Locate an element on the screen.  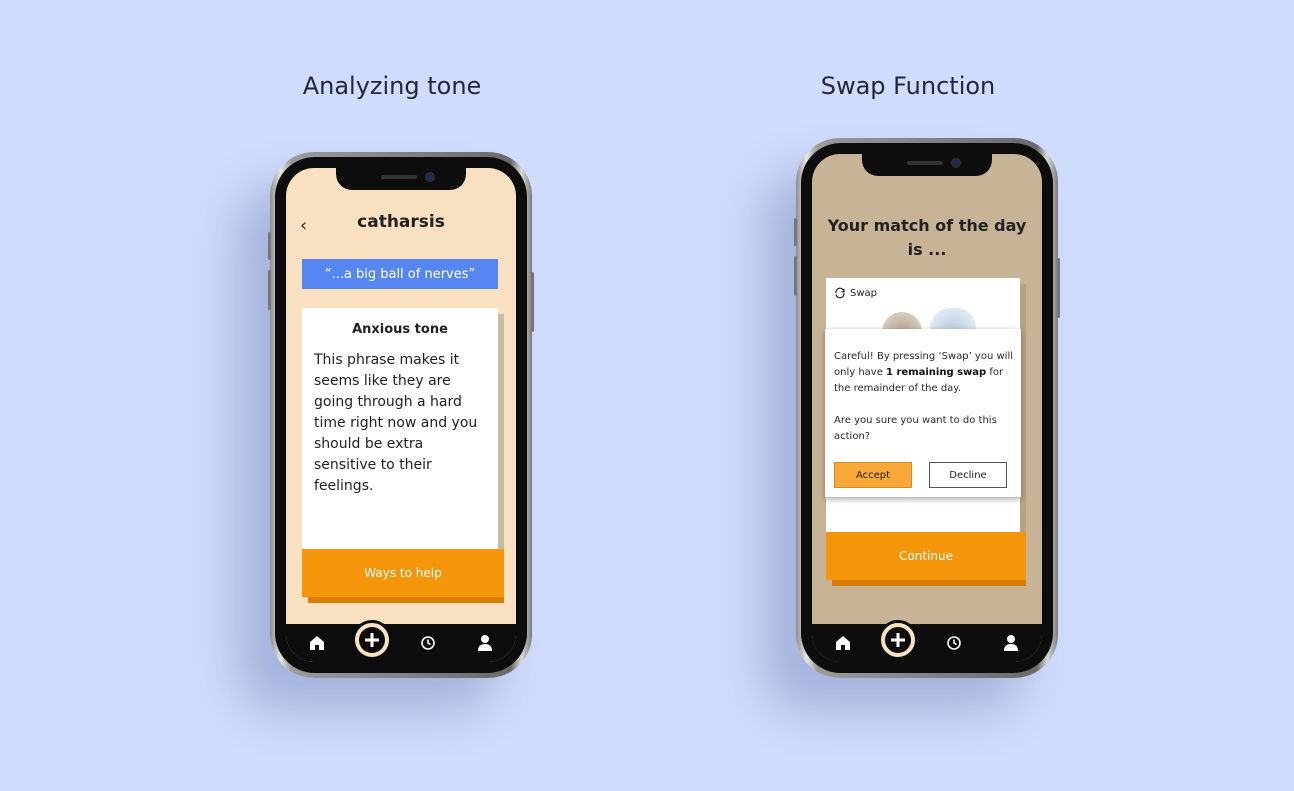
swap-icon is located at coordinates (840, 293).